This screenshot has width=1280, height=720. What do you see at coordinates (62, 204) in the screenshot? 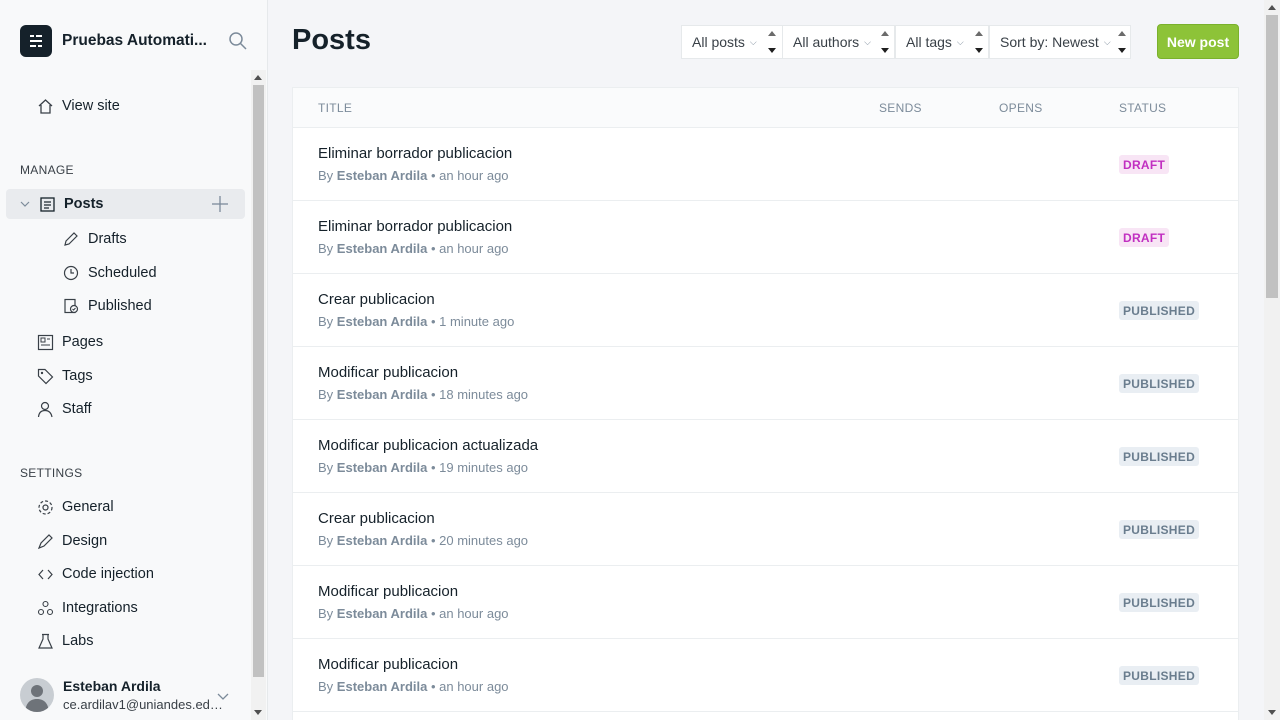
I see `nav-posts: Posts` at bounding box center [62, 204].